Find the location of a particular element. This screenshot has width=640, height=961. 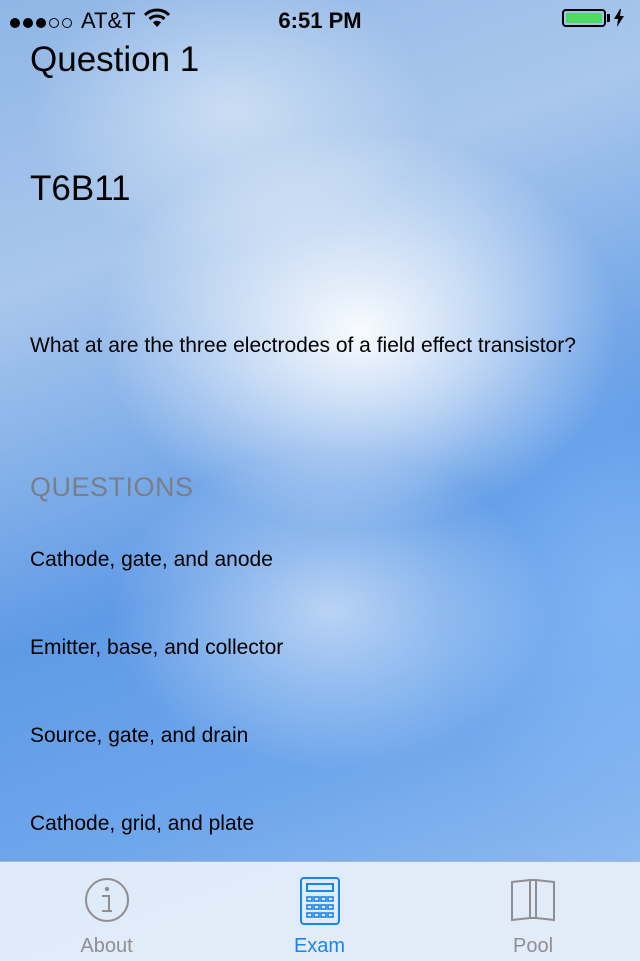

section-header: QUESTIONS is located at coordinates (112, 487).